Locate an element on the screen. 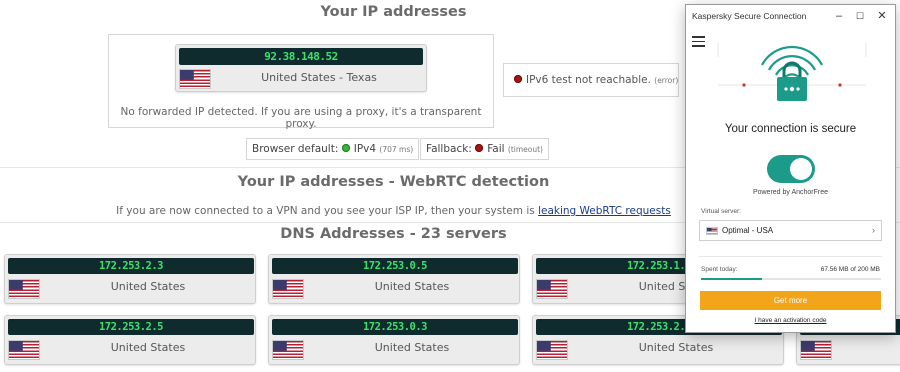 This screenshot has width=900, height=372. close-icon: ✕ is located at coordinates (882, 16).